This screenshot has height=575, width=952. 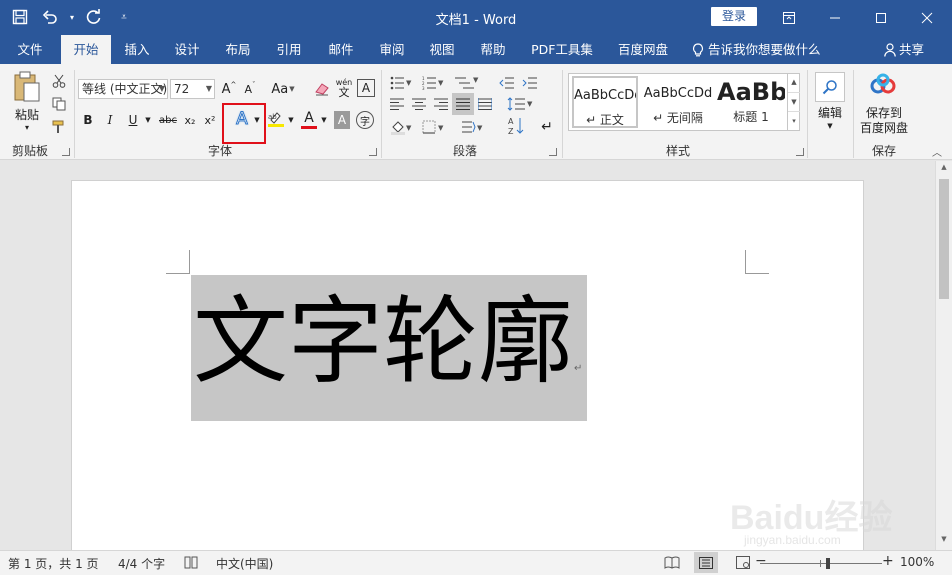 I want to click on font-color-dropdown-icon: ▼, so click(x=324, y=120).